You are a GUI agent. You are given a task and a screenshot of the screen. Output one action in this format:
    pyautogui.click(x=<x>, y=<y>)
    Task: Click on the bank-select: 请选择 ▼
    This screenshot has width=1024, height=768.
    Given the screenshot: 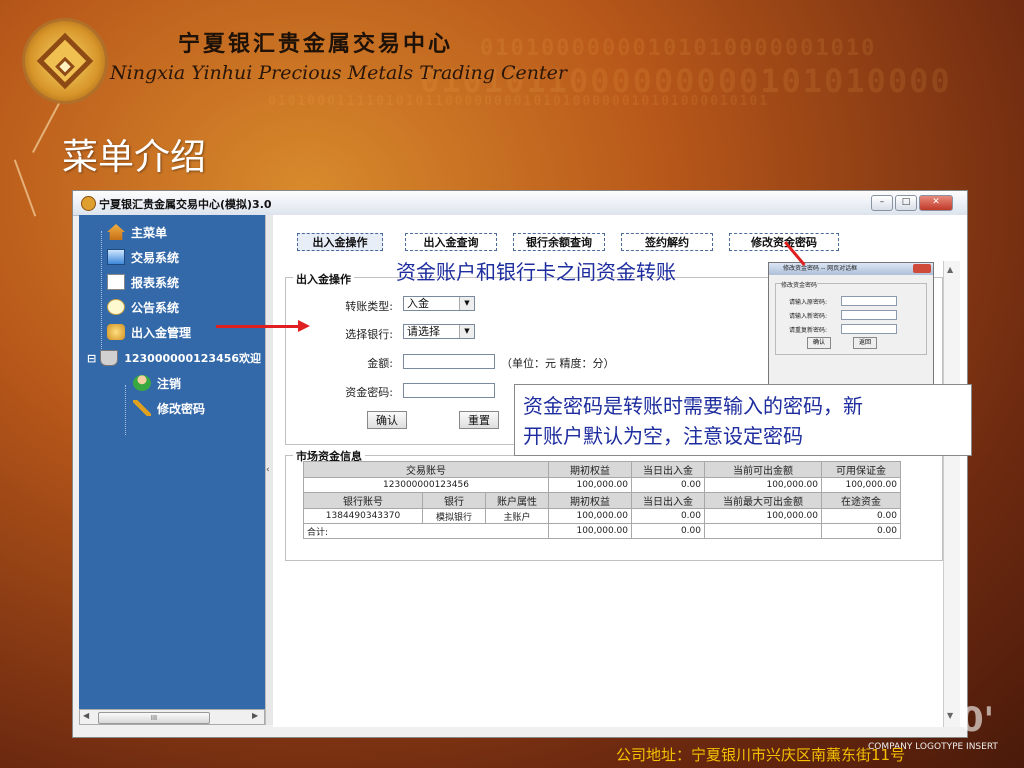 What is the action you would take?
    pyautogui.click(x=439, y=331)
    